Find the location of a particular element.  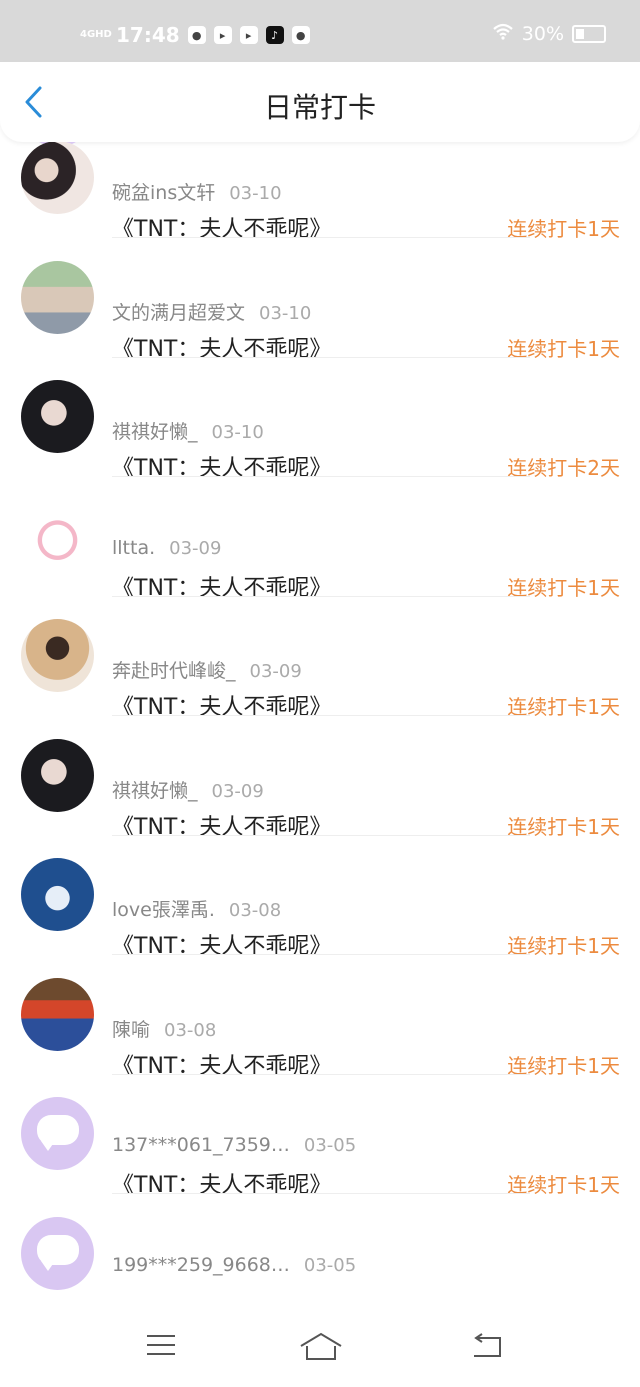

username: 碗盆ins文轩 is located at coordinates (163, 193).